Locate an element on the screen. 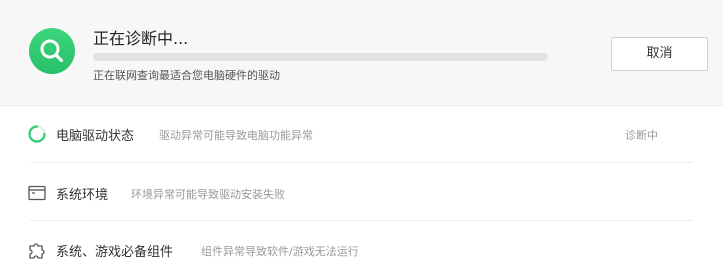  check-item-title: 系统环境 is located at coordinates (82, 195).